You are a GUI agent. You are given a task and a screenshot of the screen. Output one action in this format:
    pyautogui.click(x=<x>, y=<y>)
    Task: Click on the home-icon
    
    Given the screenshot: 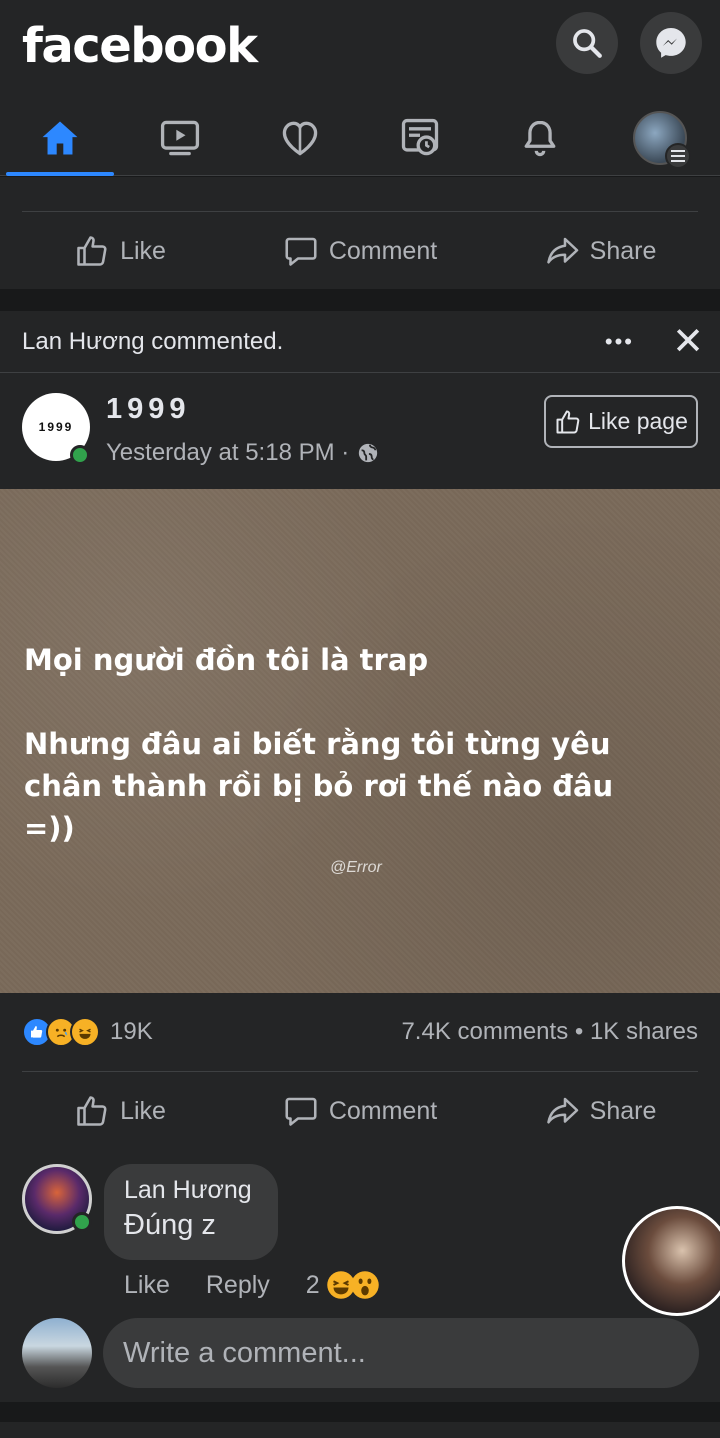 What is the action you would take?
    pyautogui.click(x=60, y=138)
    